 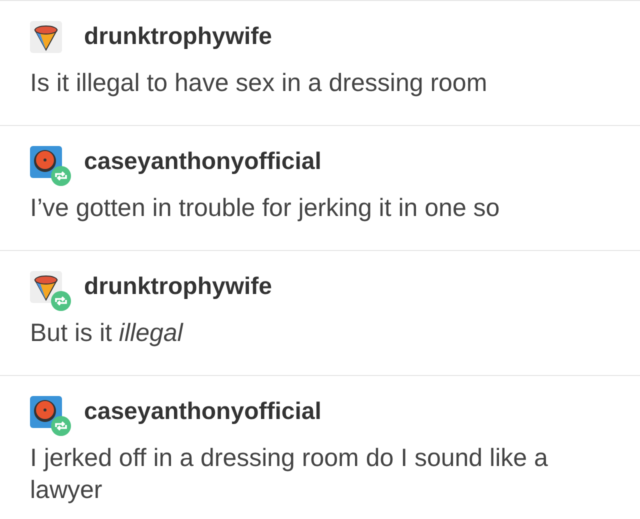 What do you see at coordinates (289, 474) in the screenshot?
I see `post-text: I jerked off in a dressing room do I sound like a lawyer` at bounding box center [289, 474].